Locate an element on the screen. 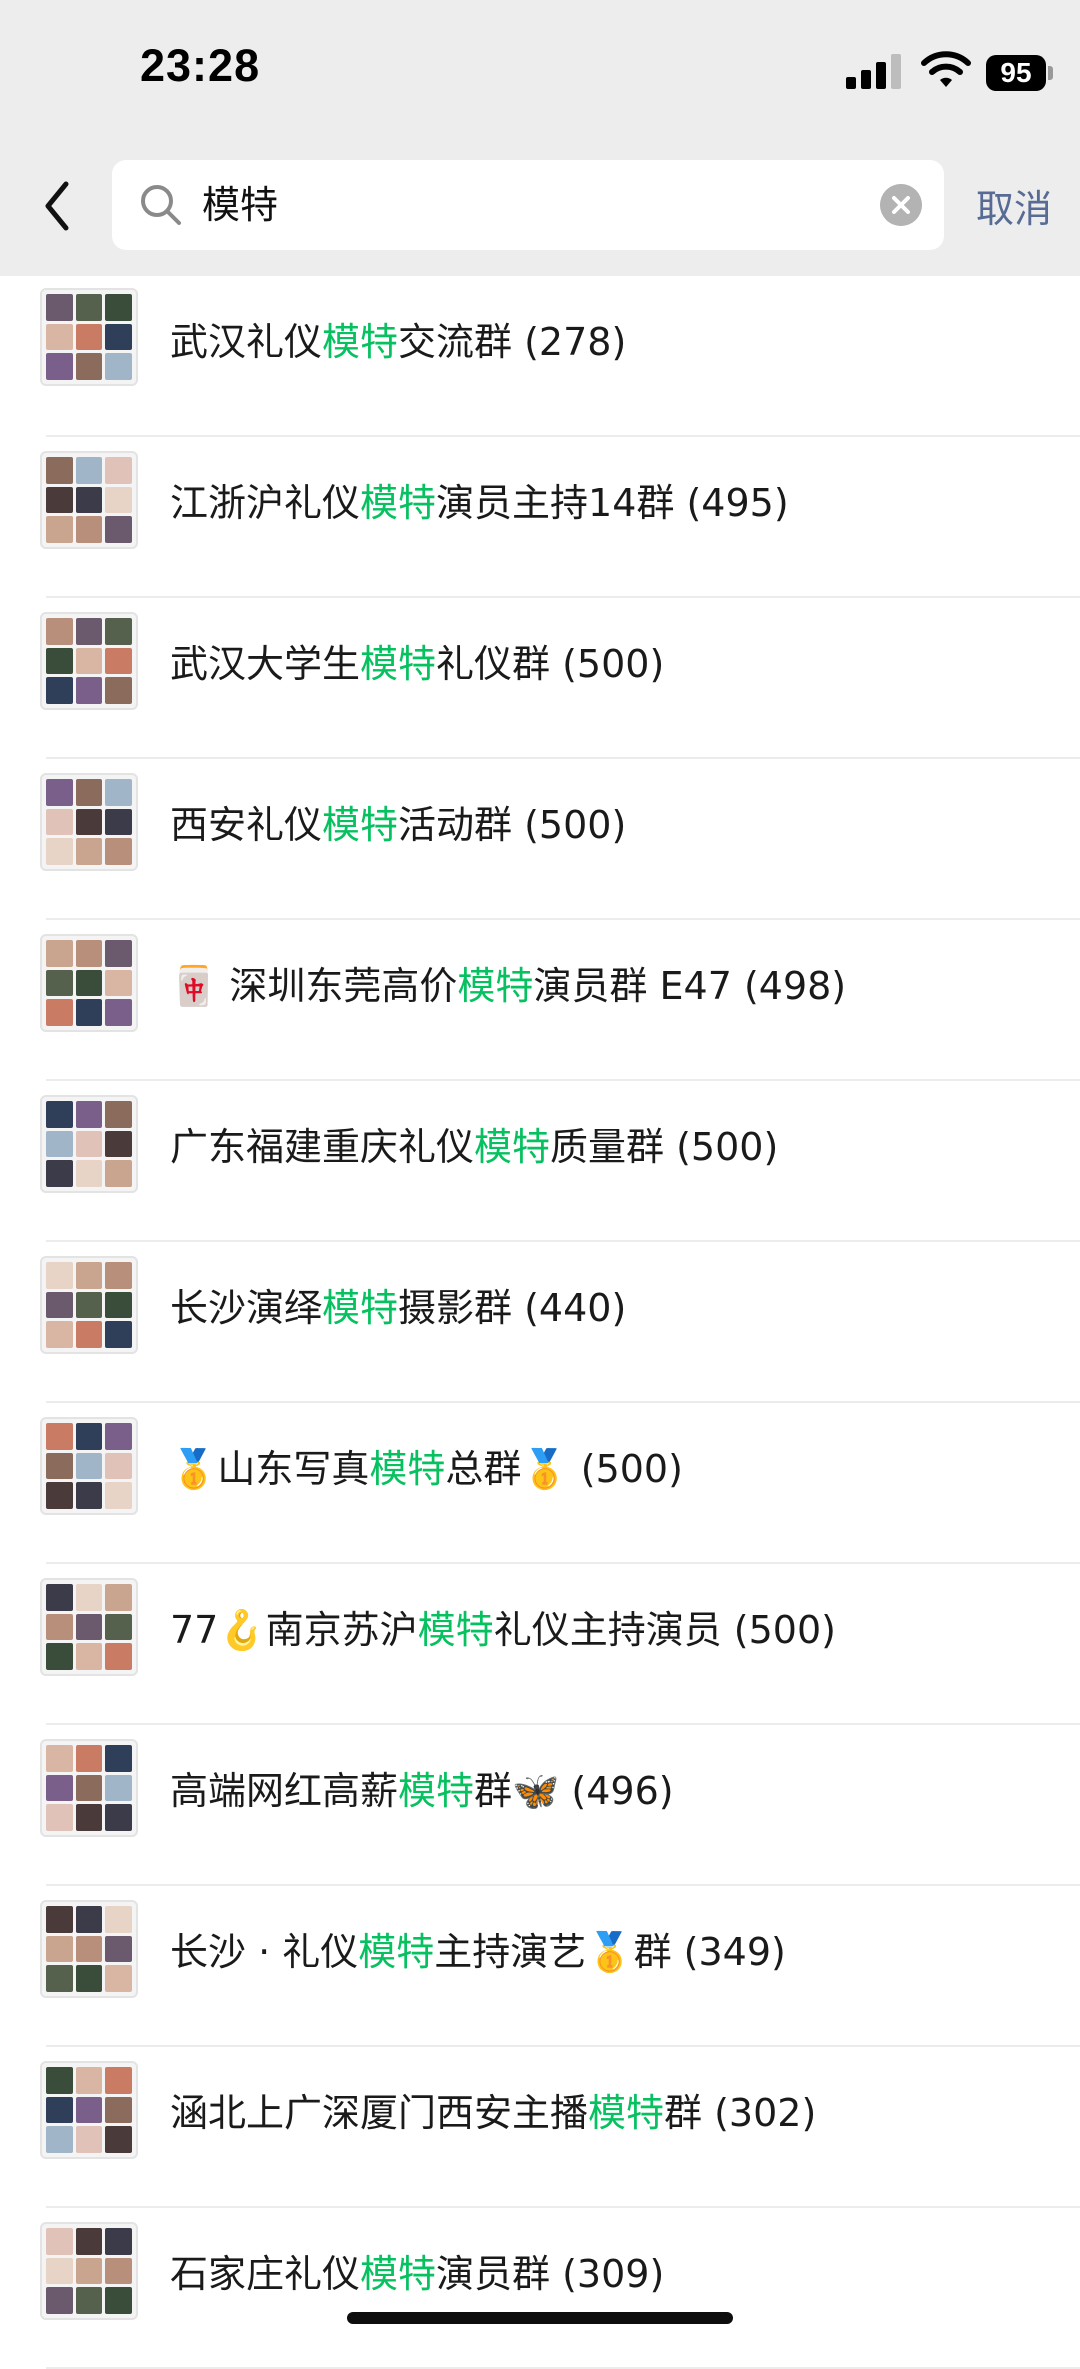  result-row: 高端网红高薪模特群🦋 (496) is located at coordinates (540, 1805).